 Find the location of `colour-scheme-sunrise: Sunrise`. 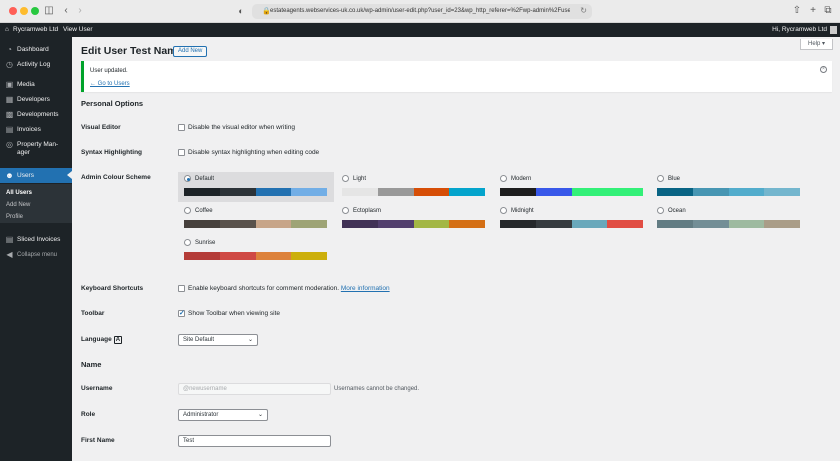

colour-scheme-sunrise: Sunrise is located at coordinates (256, 251).